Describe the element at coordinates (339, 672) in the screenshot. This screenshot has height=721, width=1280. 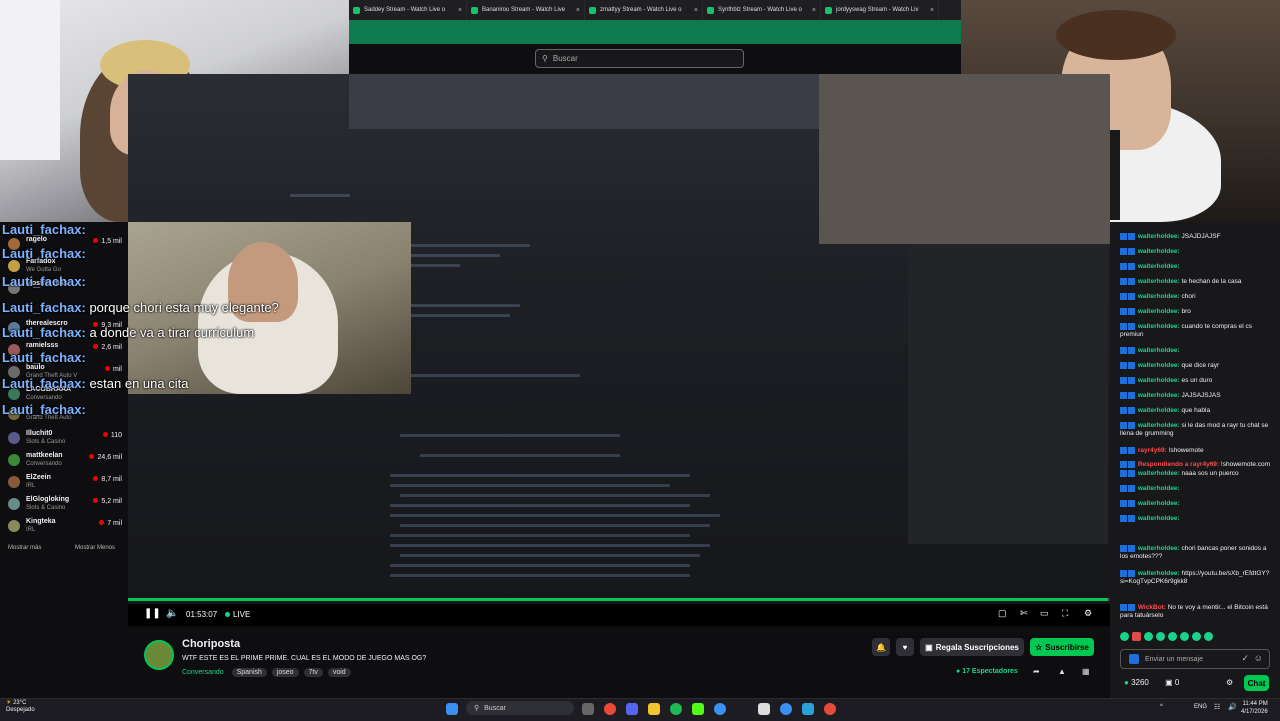
I see `tag: void` at that location.